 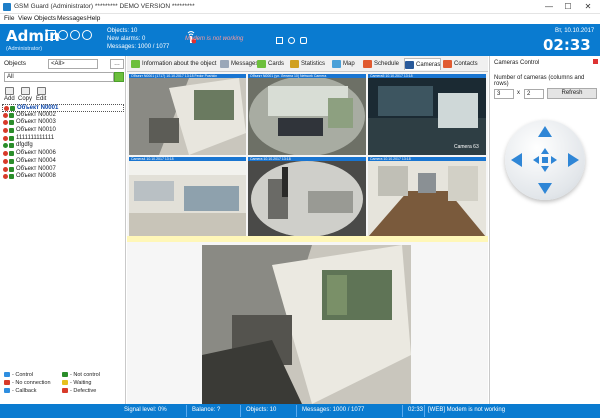 I want to click on legend-item: - Not control, so click(x=81, y=375).